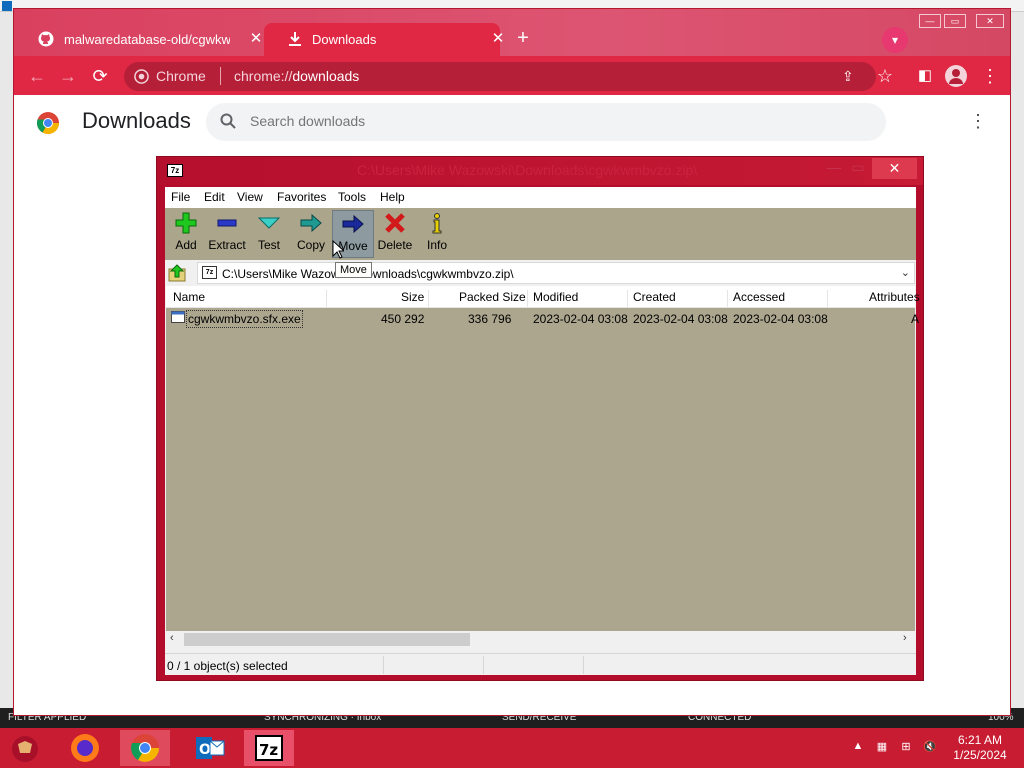 Image resolution: width=1024 pixels, height=768 pixels. Describe the element at coordinates (180, 197) in the screenshot. I see `menu-file: File` at that location.